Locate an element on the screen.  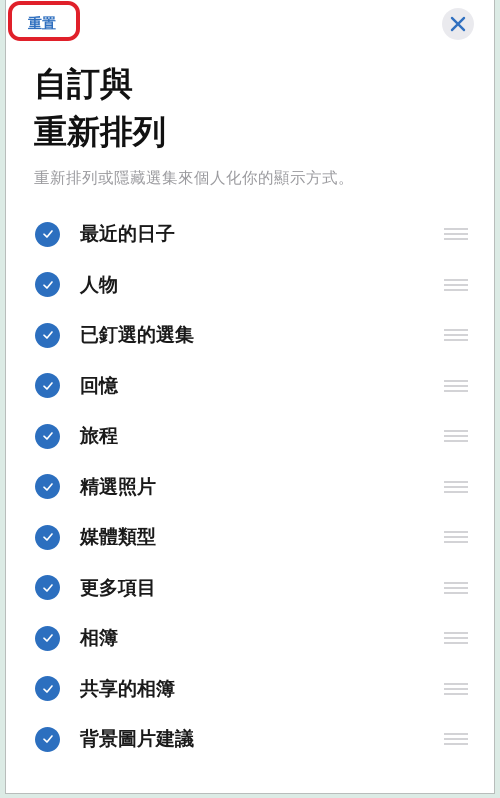
subtitle: 重新排列或隱藏選集來個人化你的顯示方式。 is located at coordinates (194, 178).